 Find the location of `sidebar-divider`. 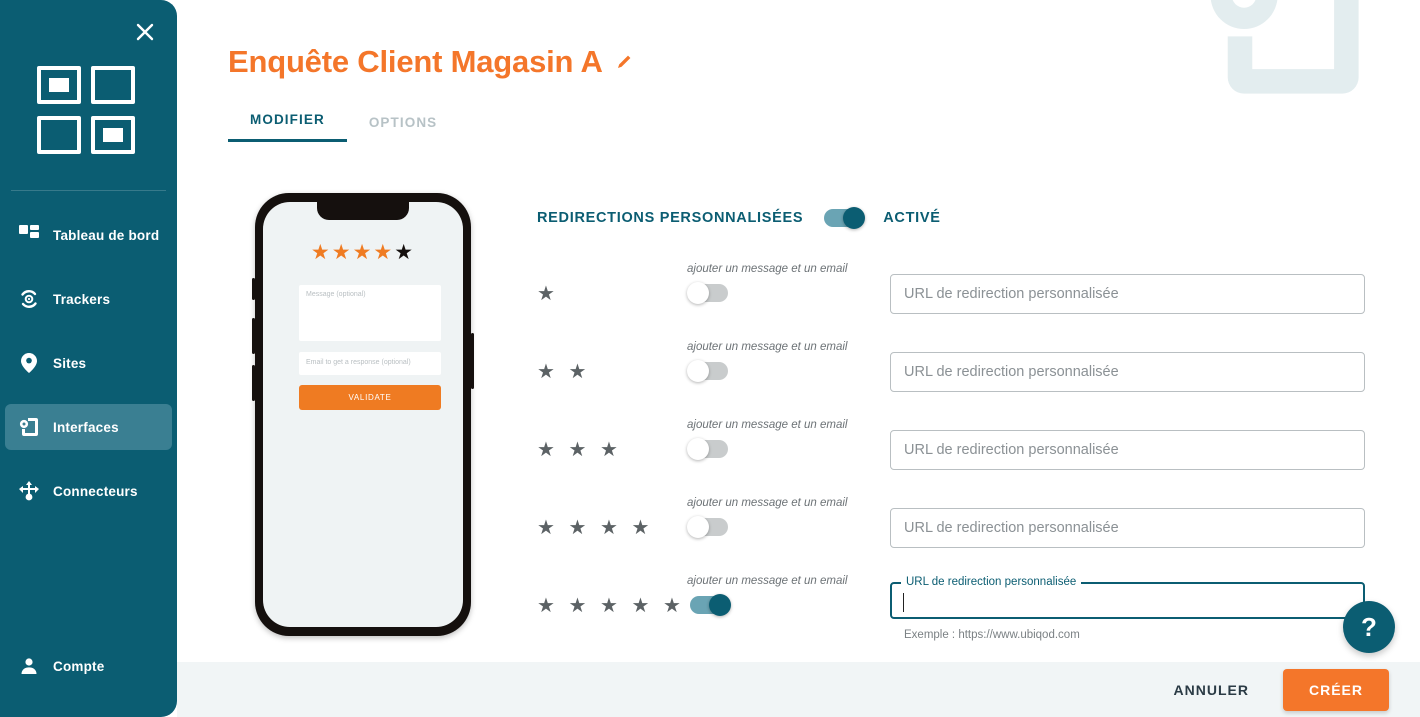

sidebar-divider is located at coordinates (88, 190).